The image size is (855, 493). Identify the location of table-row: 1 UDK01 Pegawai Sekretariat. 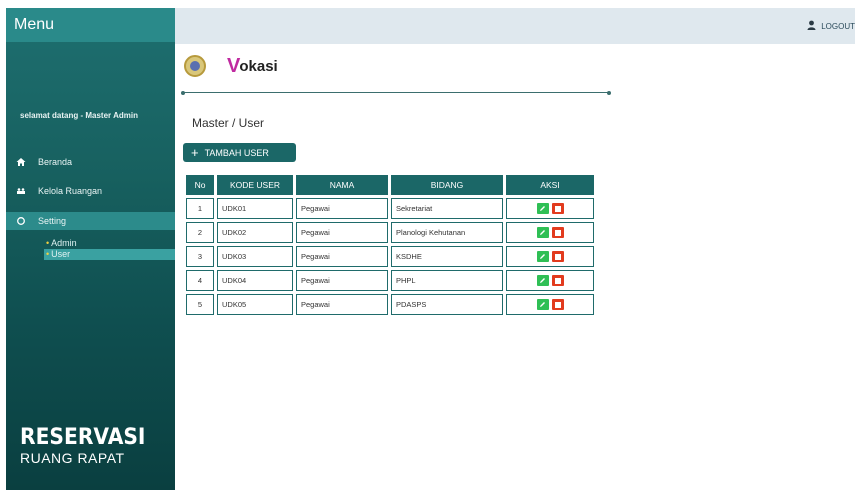
(390, 208).